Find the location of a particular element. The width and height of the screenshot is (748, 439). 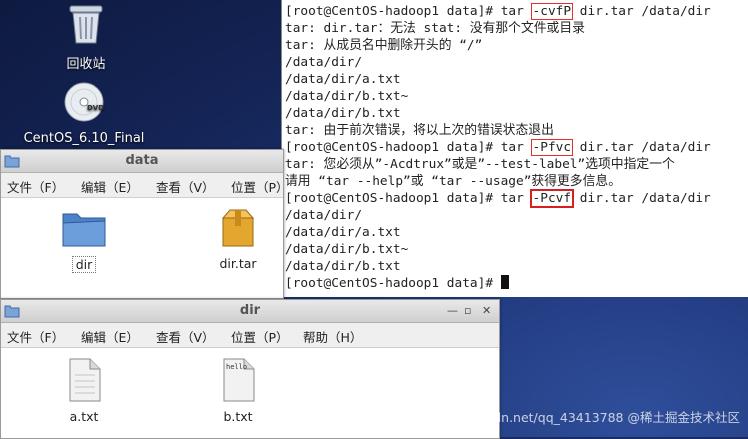

archive-icon is located at coordinates (238, 228).